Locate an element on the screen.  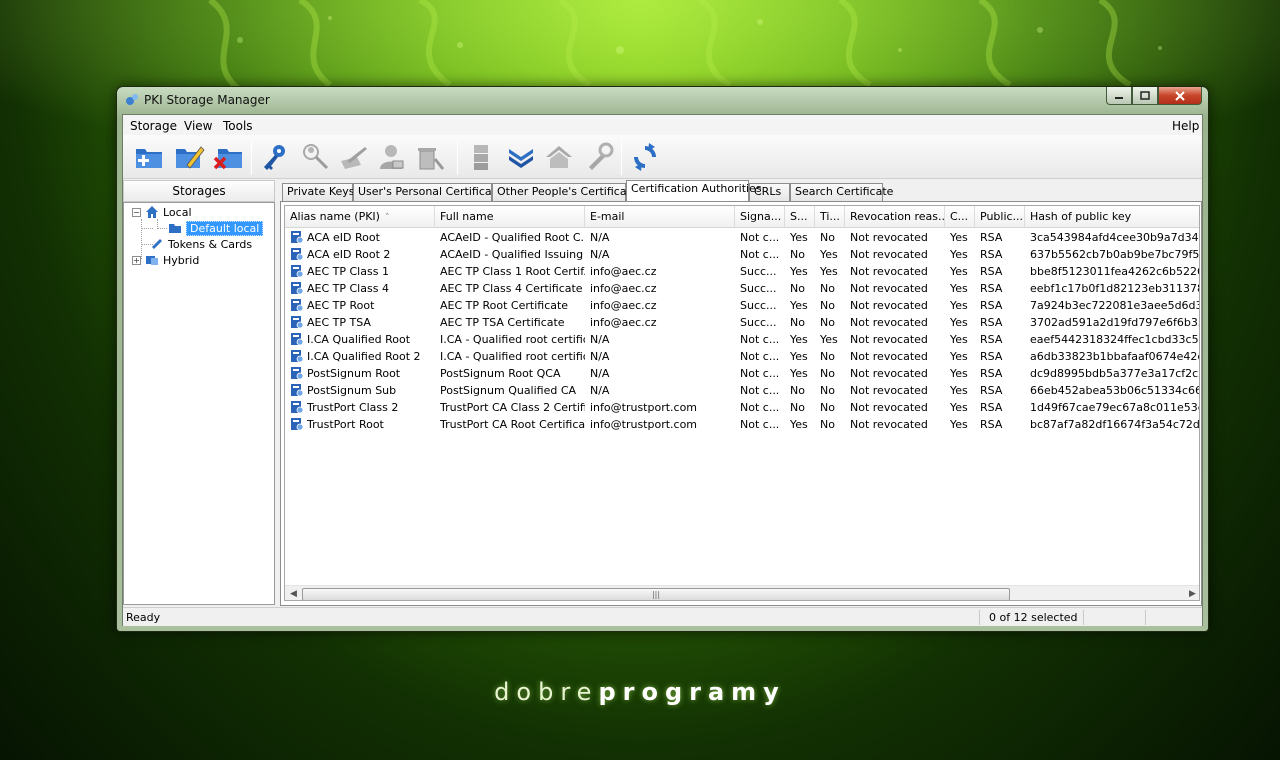
minimize-button is located at coordinates (1119, 96).